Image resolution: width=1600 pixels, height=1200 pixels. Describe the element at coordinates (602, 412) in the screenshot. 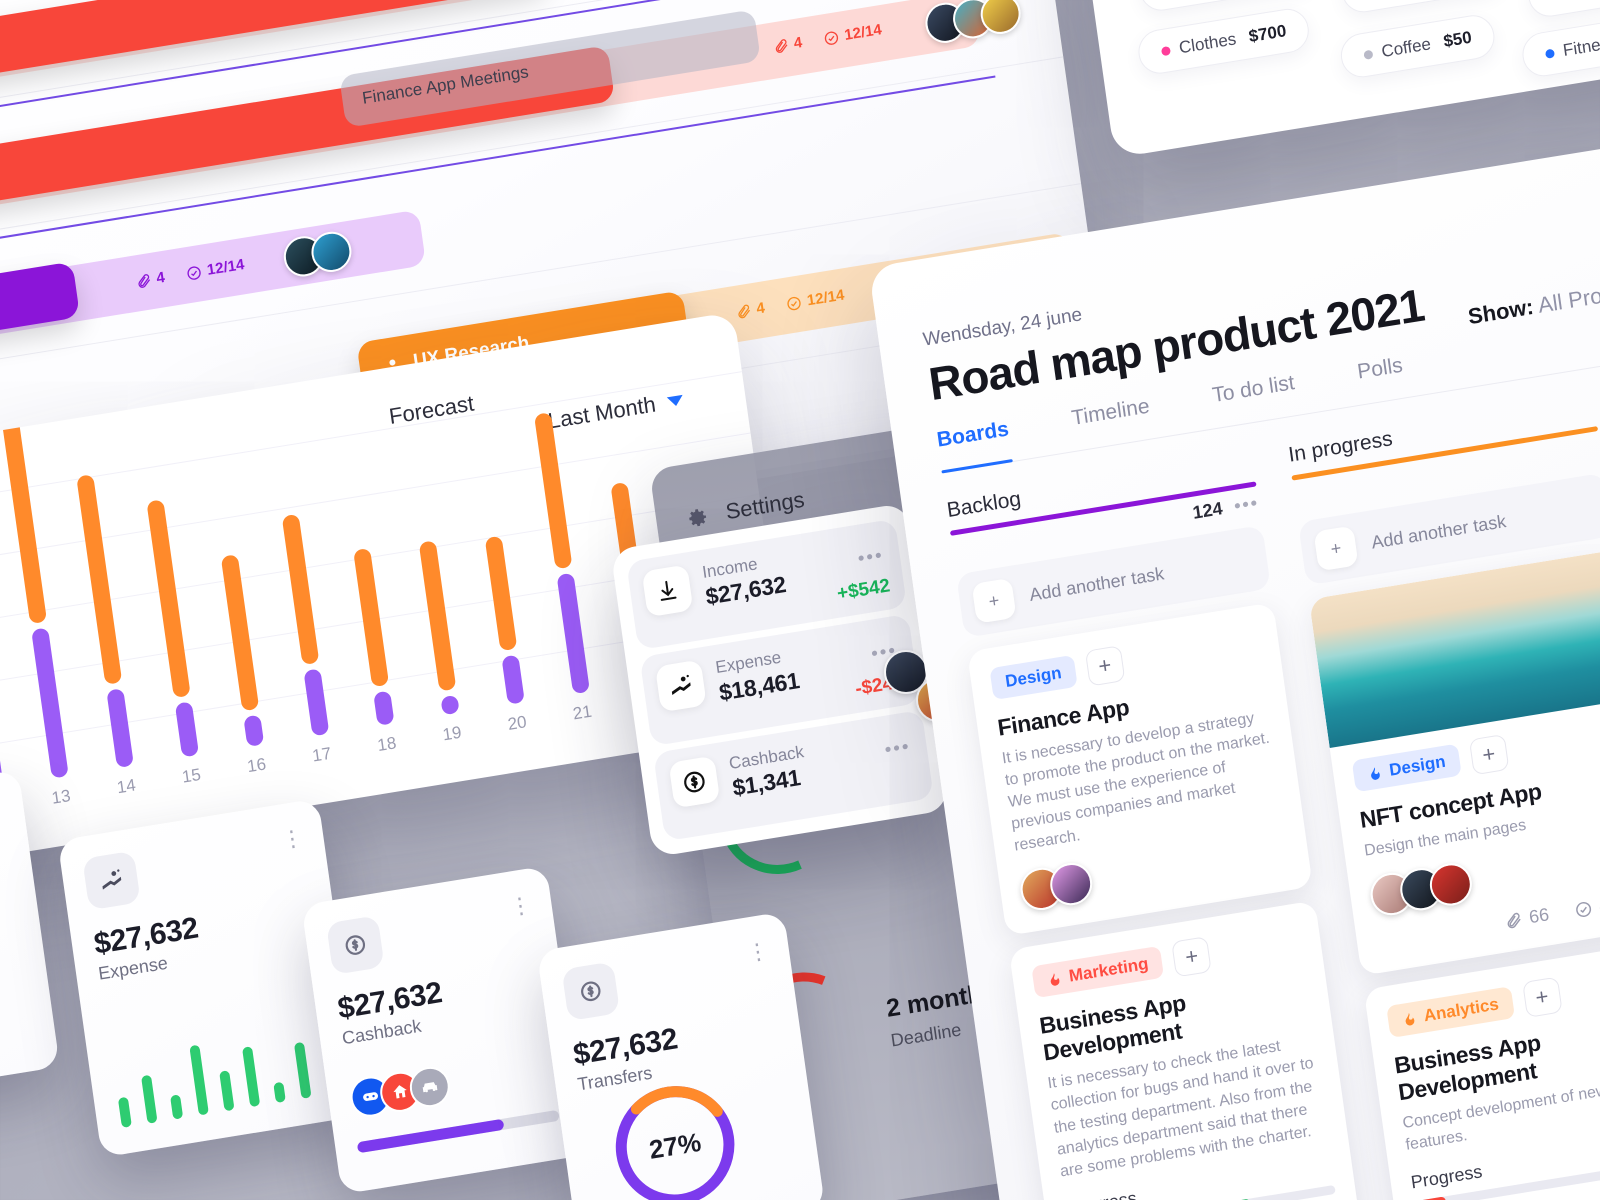

I see `period-selector-label: Last Month` at that location.